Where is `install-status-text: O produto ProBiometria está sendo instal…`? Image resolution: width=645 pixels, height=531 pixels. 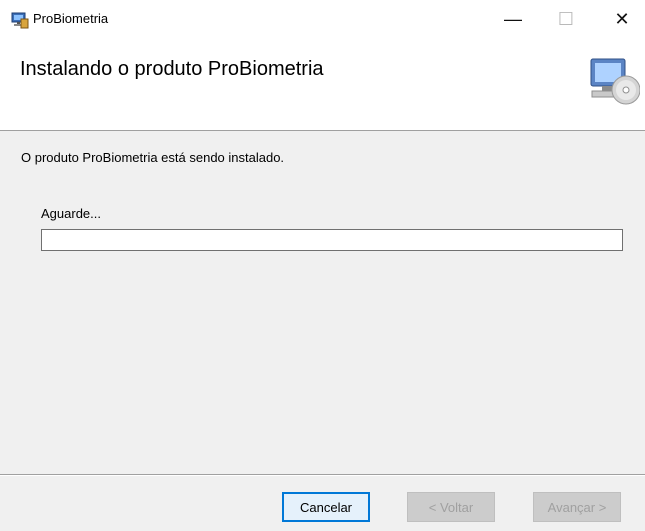
install-status-text: O produto ProBiometria está sendo instal… is located at coordinates (153, 157).